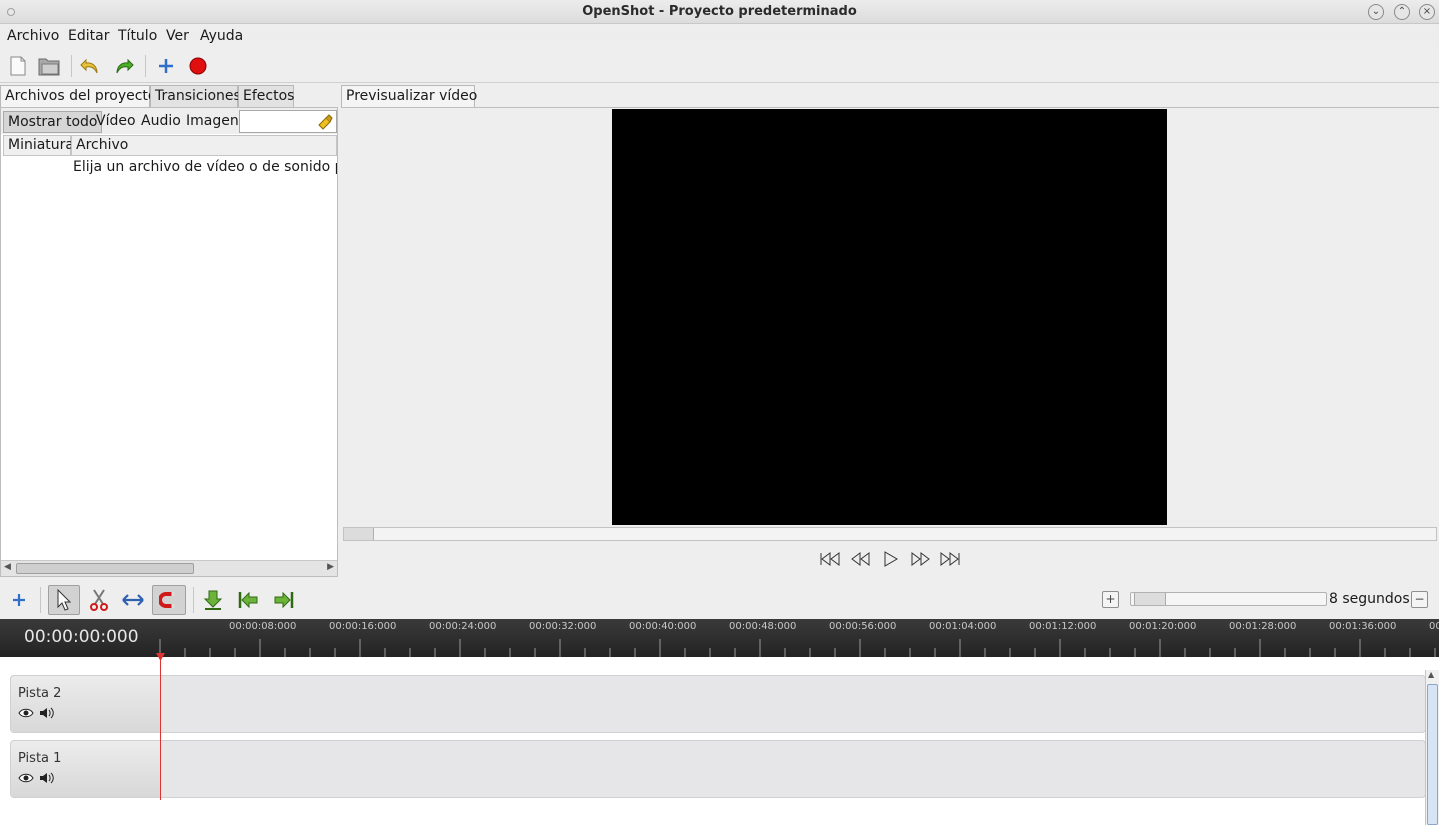 The height and width of the screenshot is (825, 1439). Describe the element at coordinates (1369, 599) in the screenshot. I see `zoom-label: 8 segundos` at that location.